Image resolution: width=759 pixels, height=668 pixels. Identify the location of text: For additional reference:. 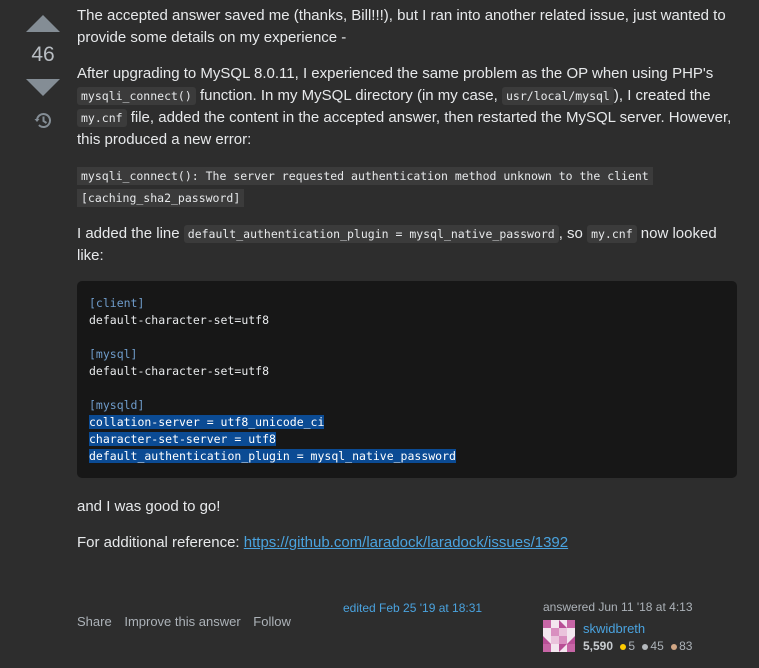
(160, 542).